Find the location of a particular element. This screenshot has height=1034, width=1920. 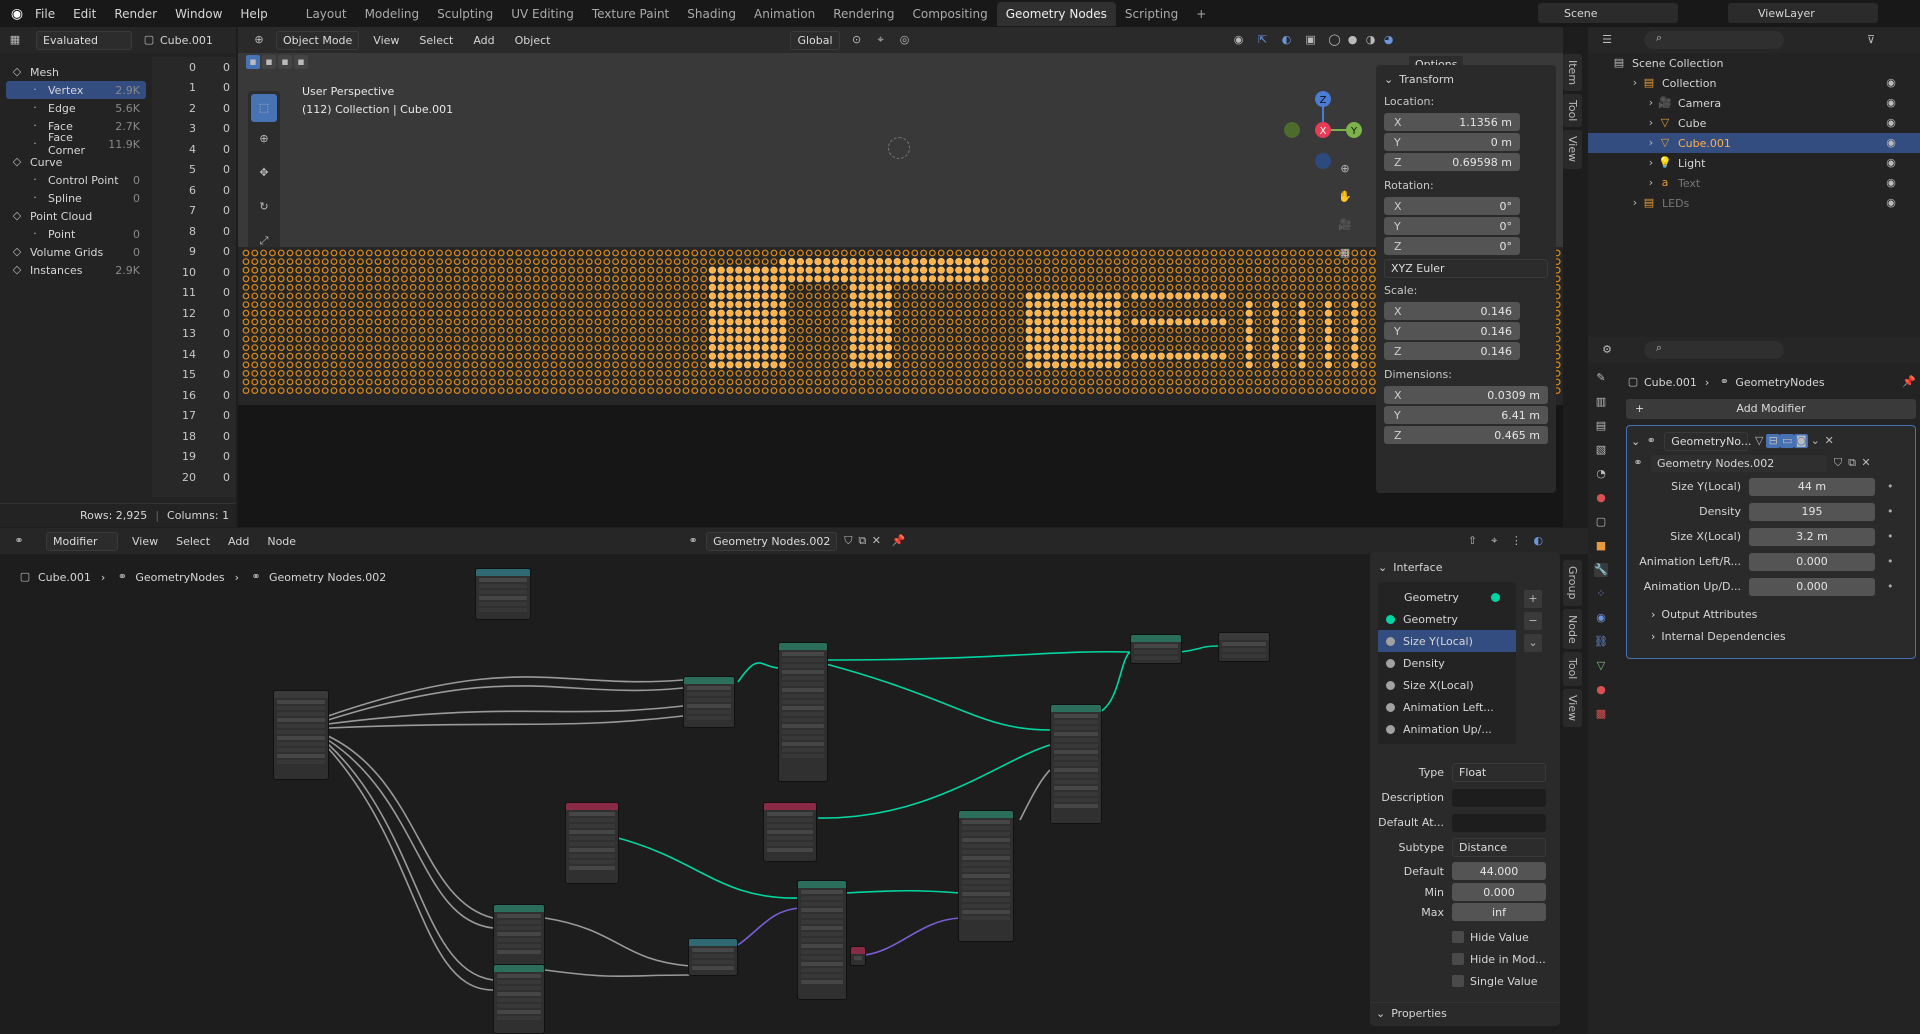

add-modifier-button: + Add Modifier is located at coordinates (1771, 409).